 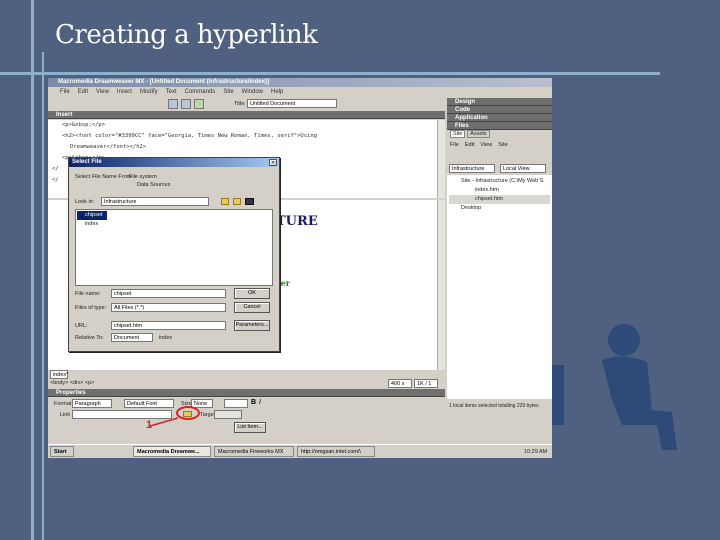 What do you see at coordinates (336, 451) in the screenshot?
I see `taskbar-browser: http://omgsan.intel.com/\` at bounding box center [336, 451].